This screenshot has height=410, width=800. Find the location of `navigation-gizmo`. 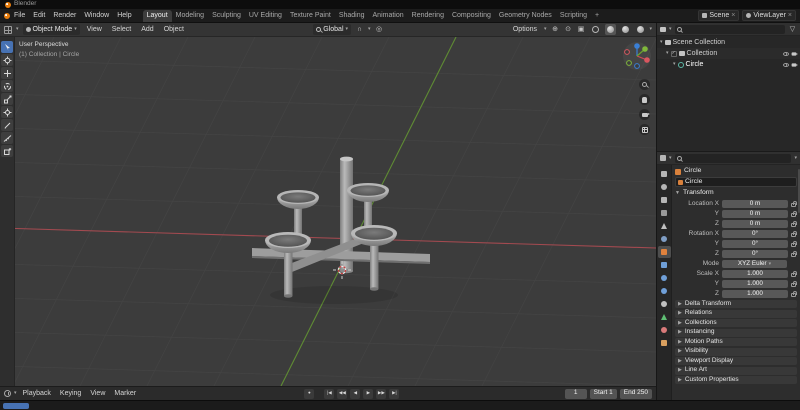

navigation-gizmo is located at coordinates (637, 56).